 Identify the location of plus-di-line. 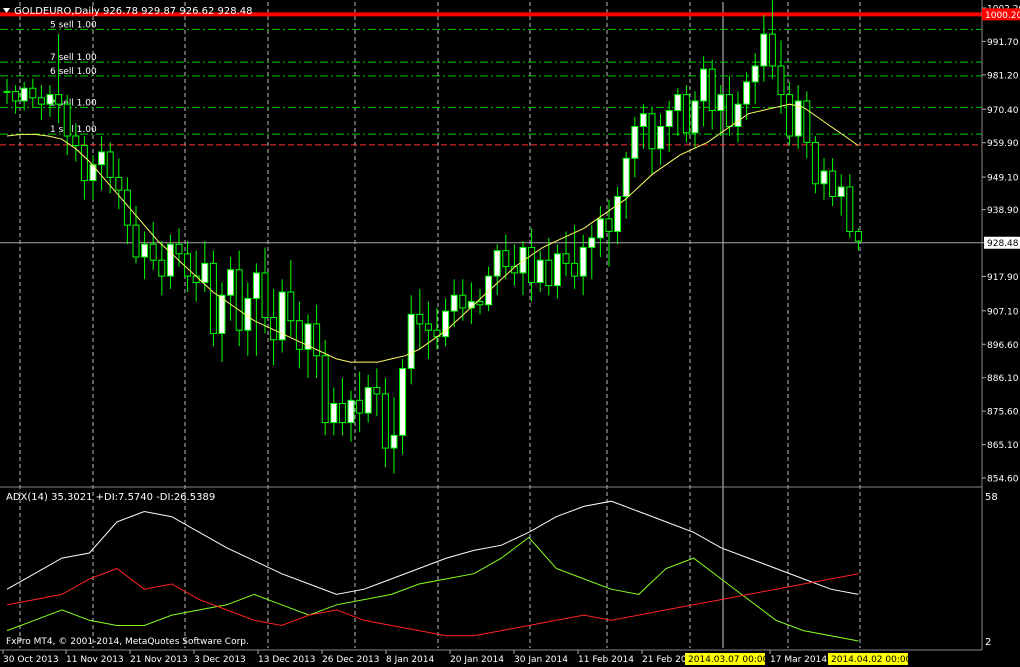
(432, 589).